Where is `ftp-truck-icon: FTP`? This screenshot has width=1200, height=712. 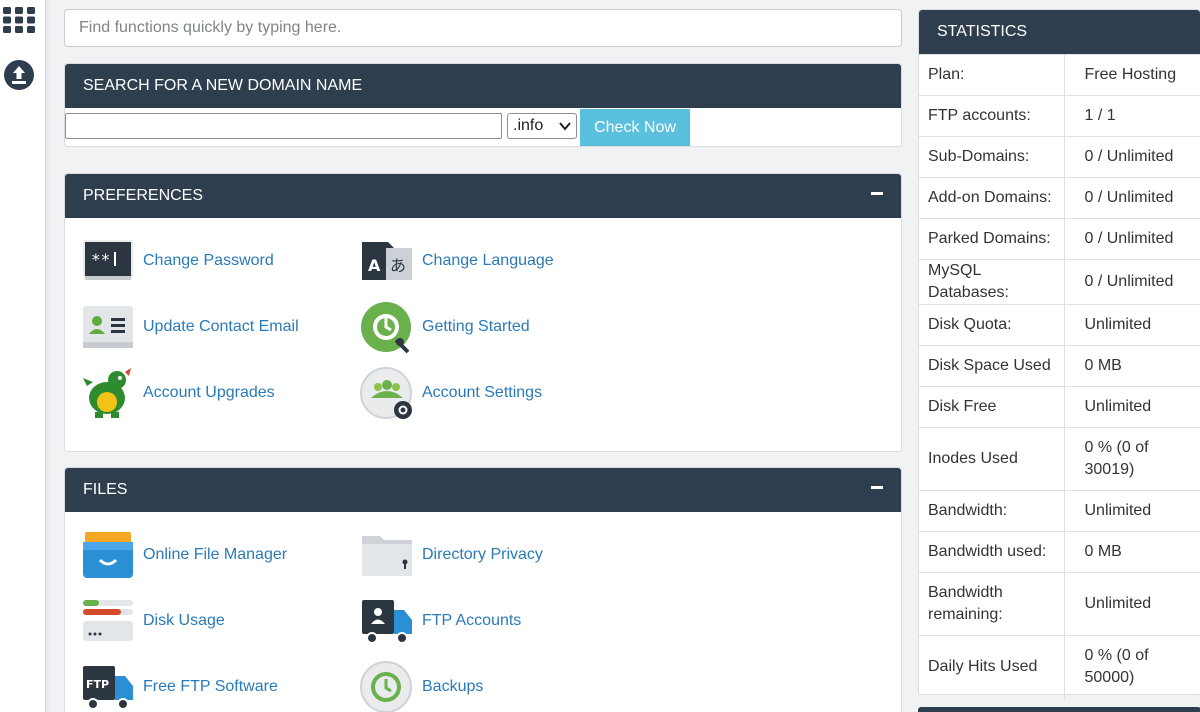
ftp-truck-icon: FTP is located at coordinates (108, 686).